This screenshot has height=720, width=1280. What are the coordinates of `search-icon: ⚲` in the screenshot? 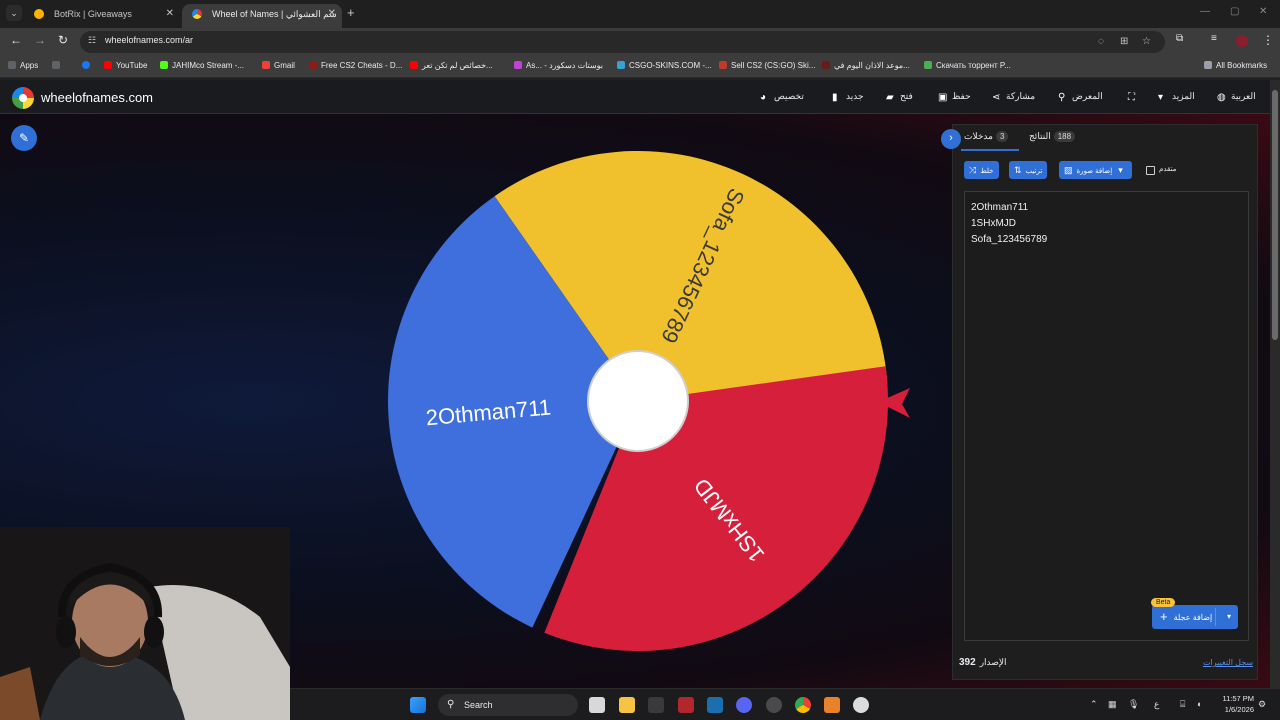 It's located at (1062, 97).